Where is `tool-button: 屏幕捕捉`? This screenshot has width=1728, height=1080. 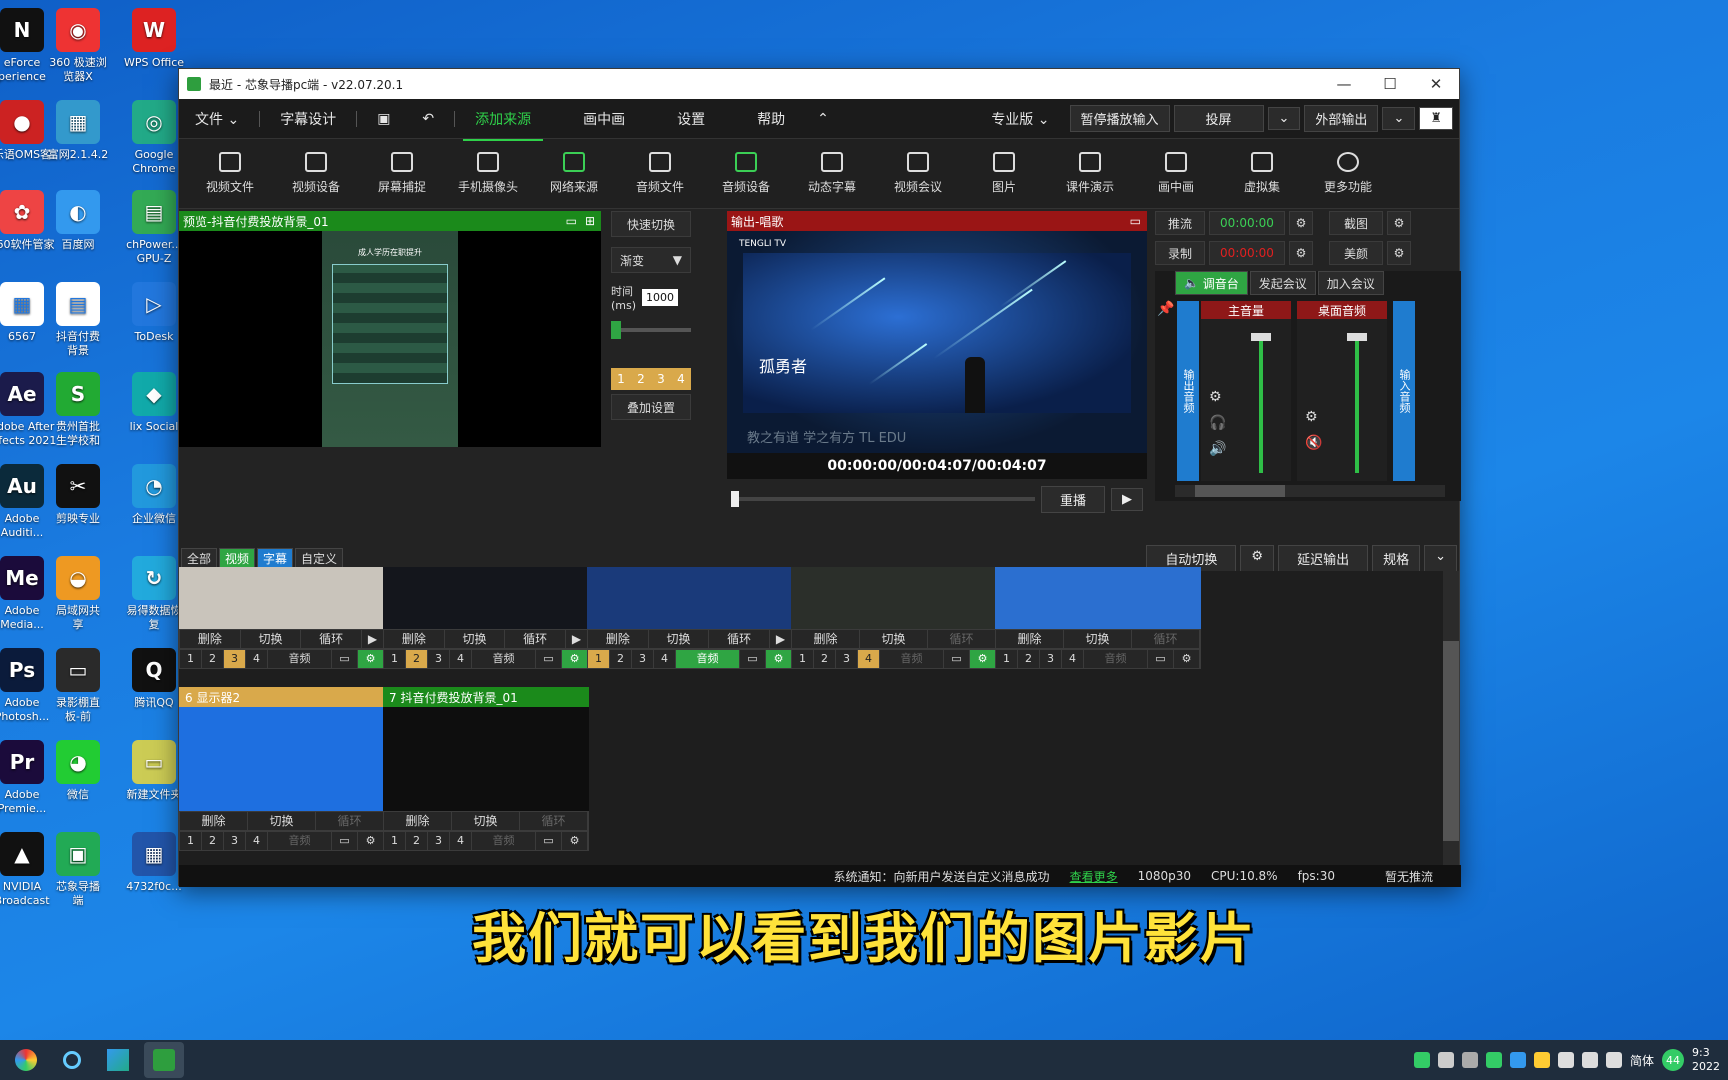 tool-button: 屏幕捕捉 is located at coordinates (402, 173).